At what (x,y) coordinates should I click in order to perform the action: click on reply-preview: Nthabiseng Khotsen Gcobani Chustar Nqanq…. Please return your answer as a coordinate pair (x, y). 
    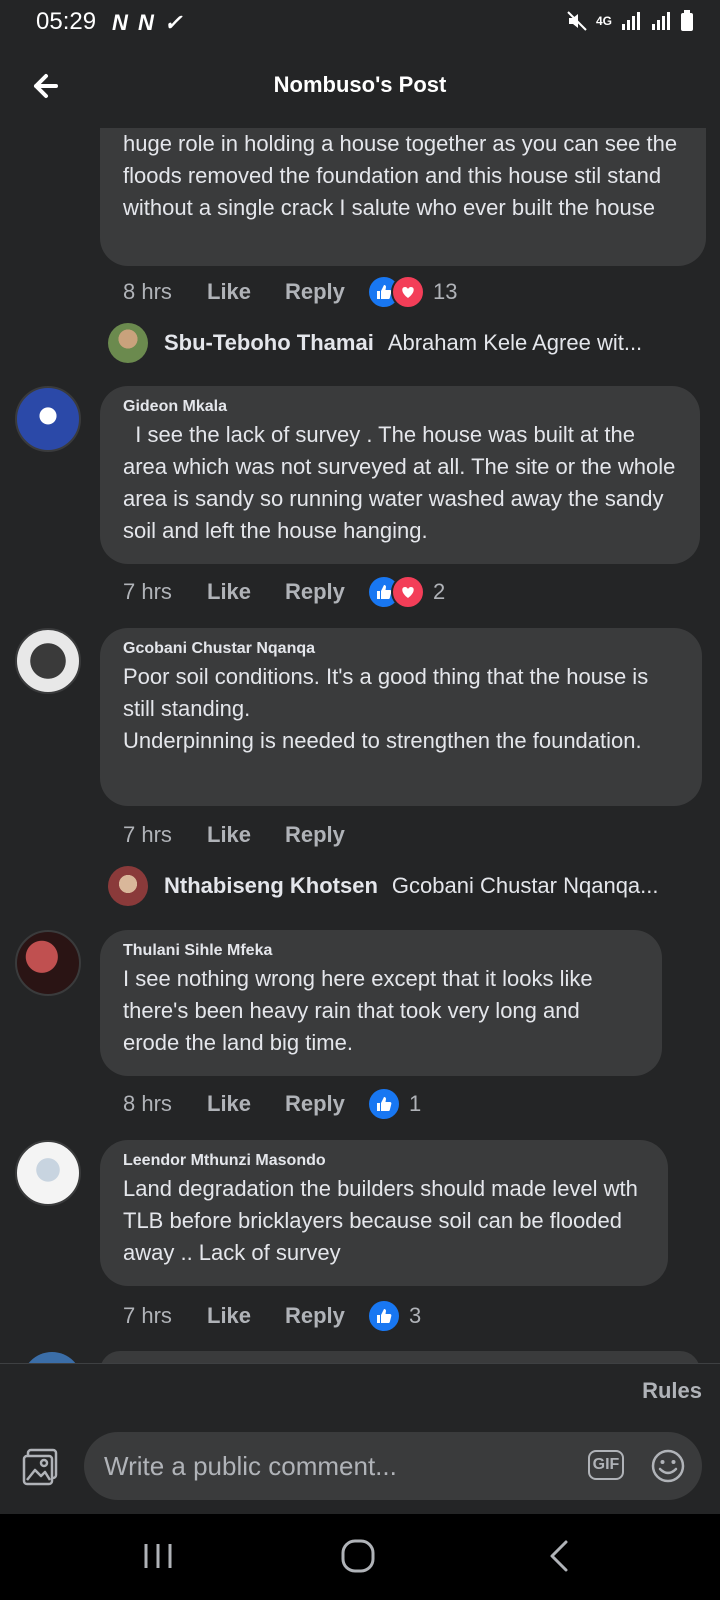
    Looking at the image, I should click on (383, 886).